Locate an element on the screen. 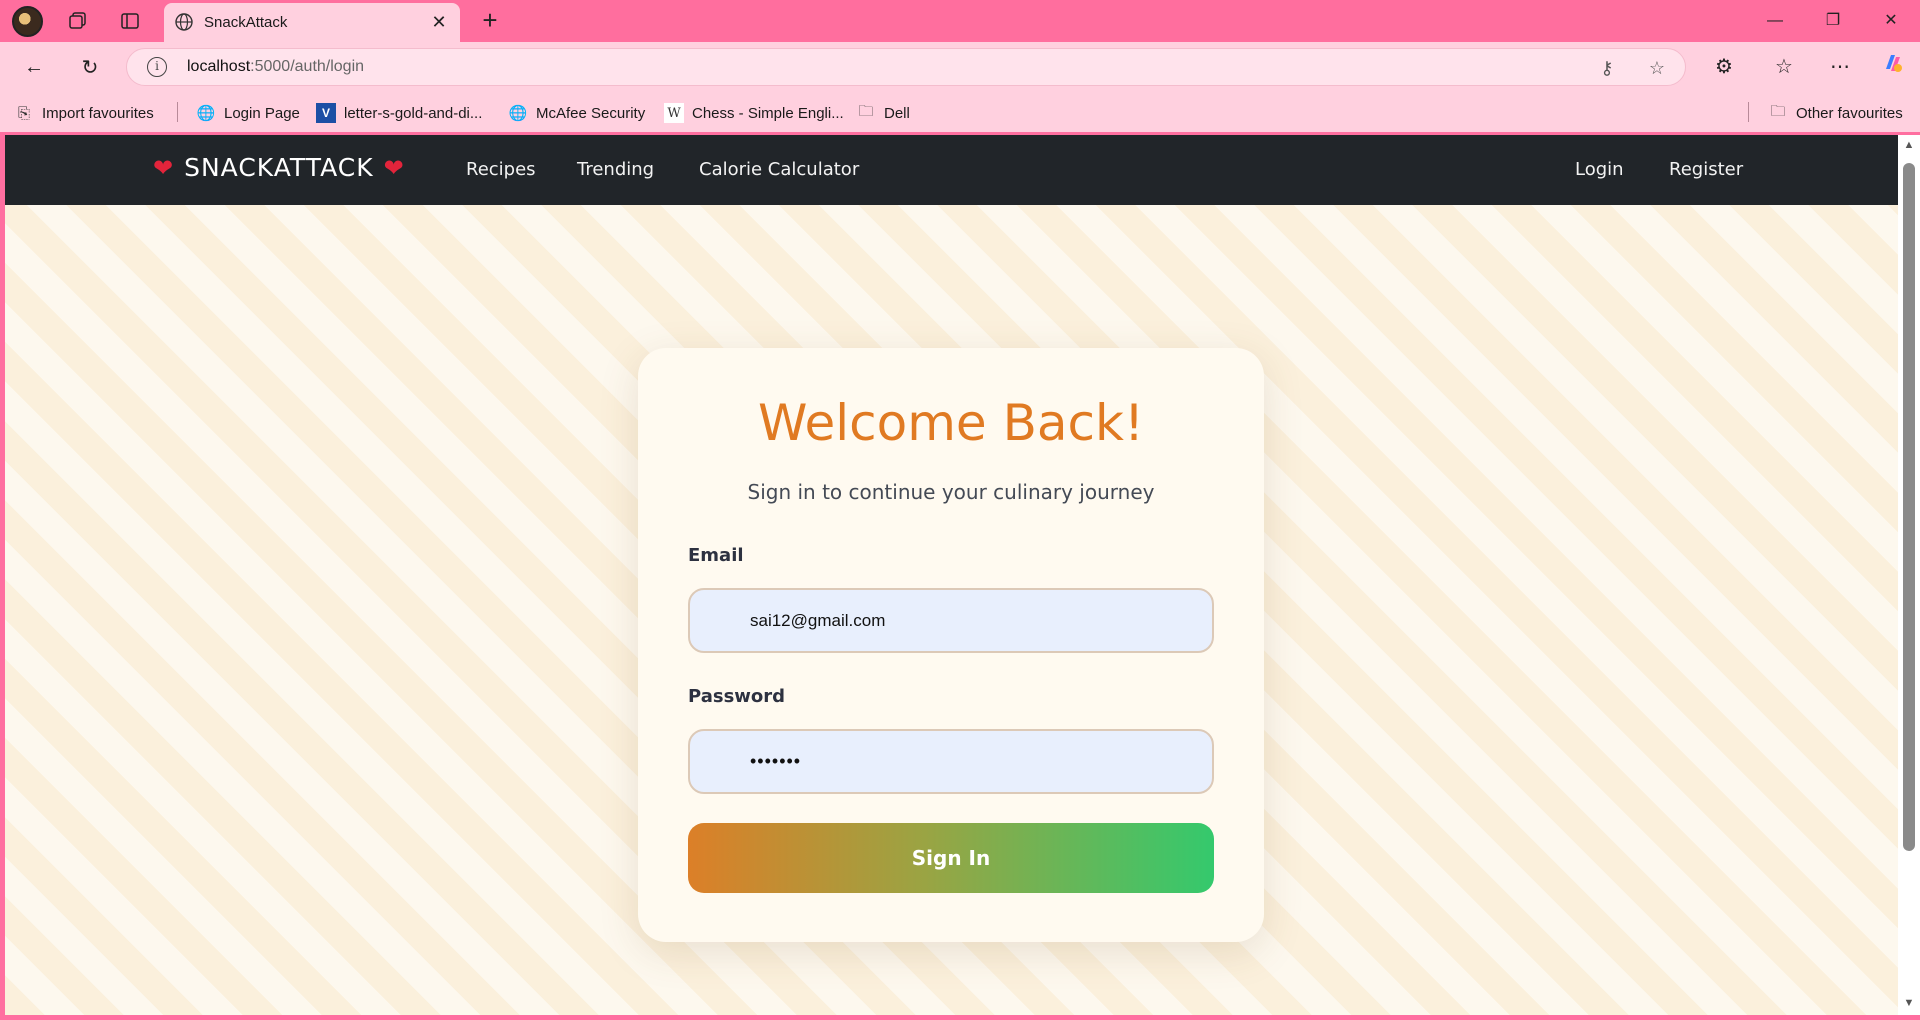 Image resolution: width=1920 pixels, height=1020 pixels. key-icon: ⚷ is located at coordinates (1607, 68).